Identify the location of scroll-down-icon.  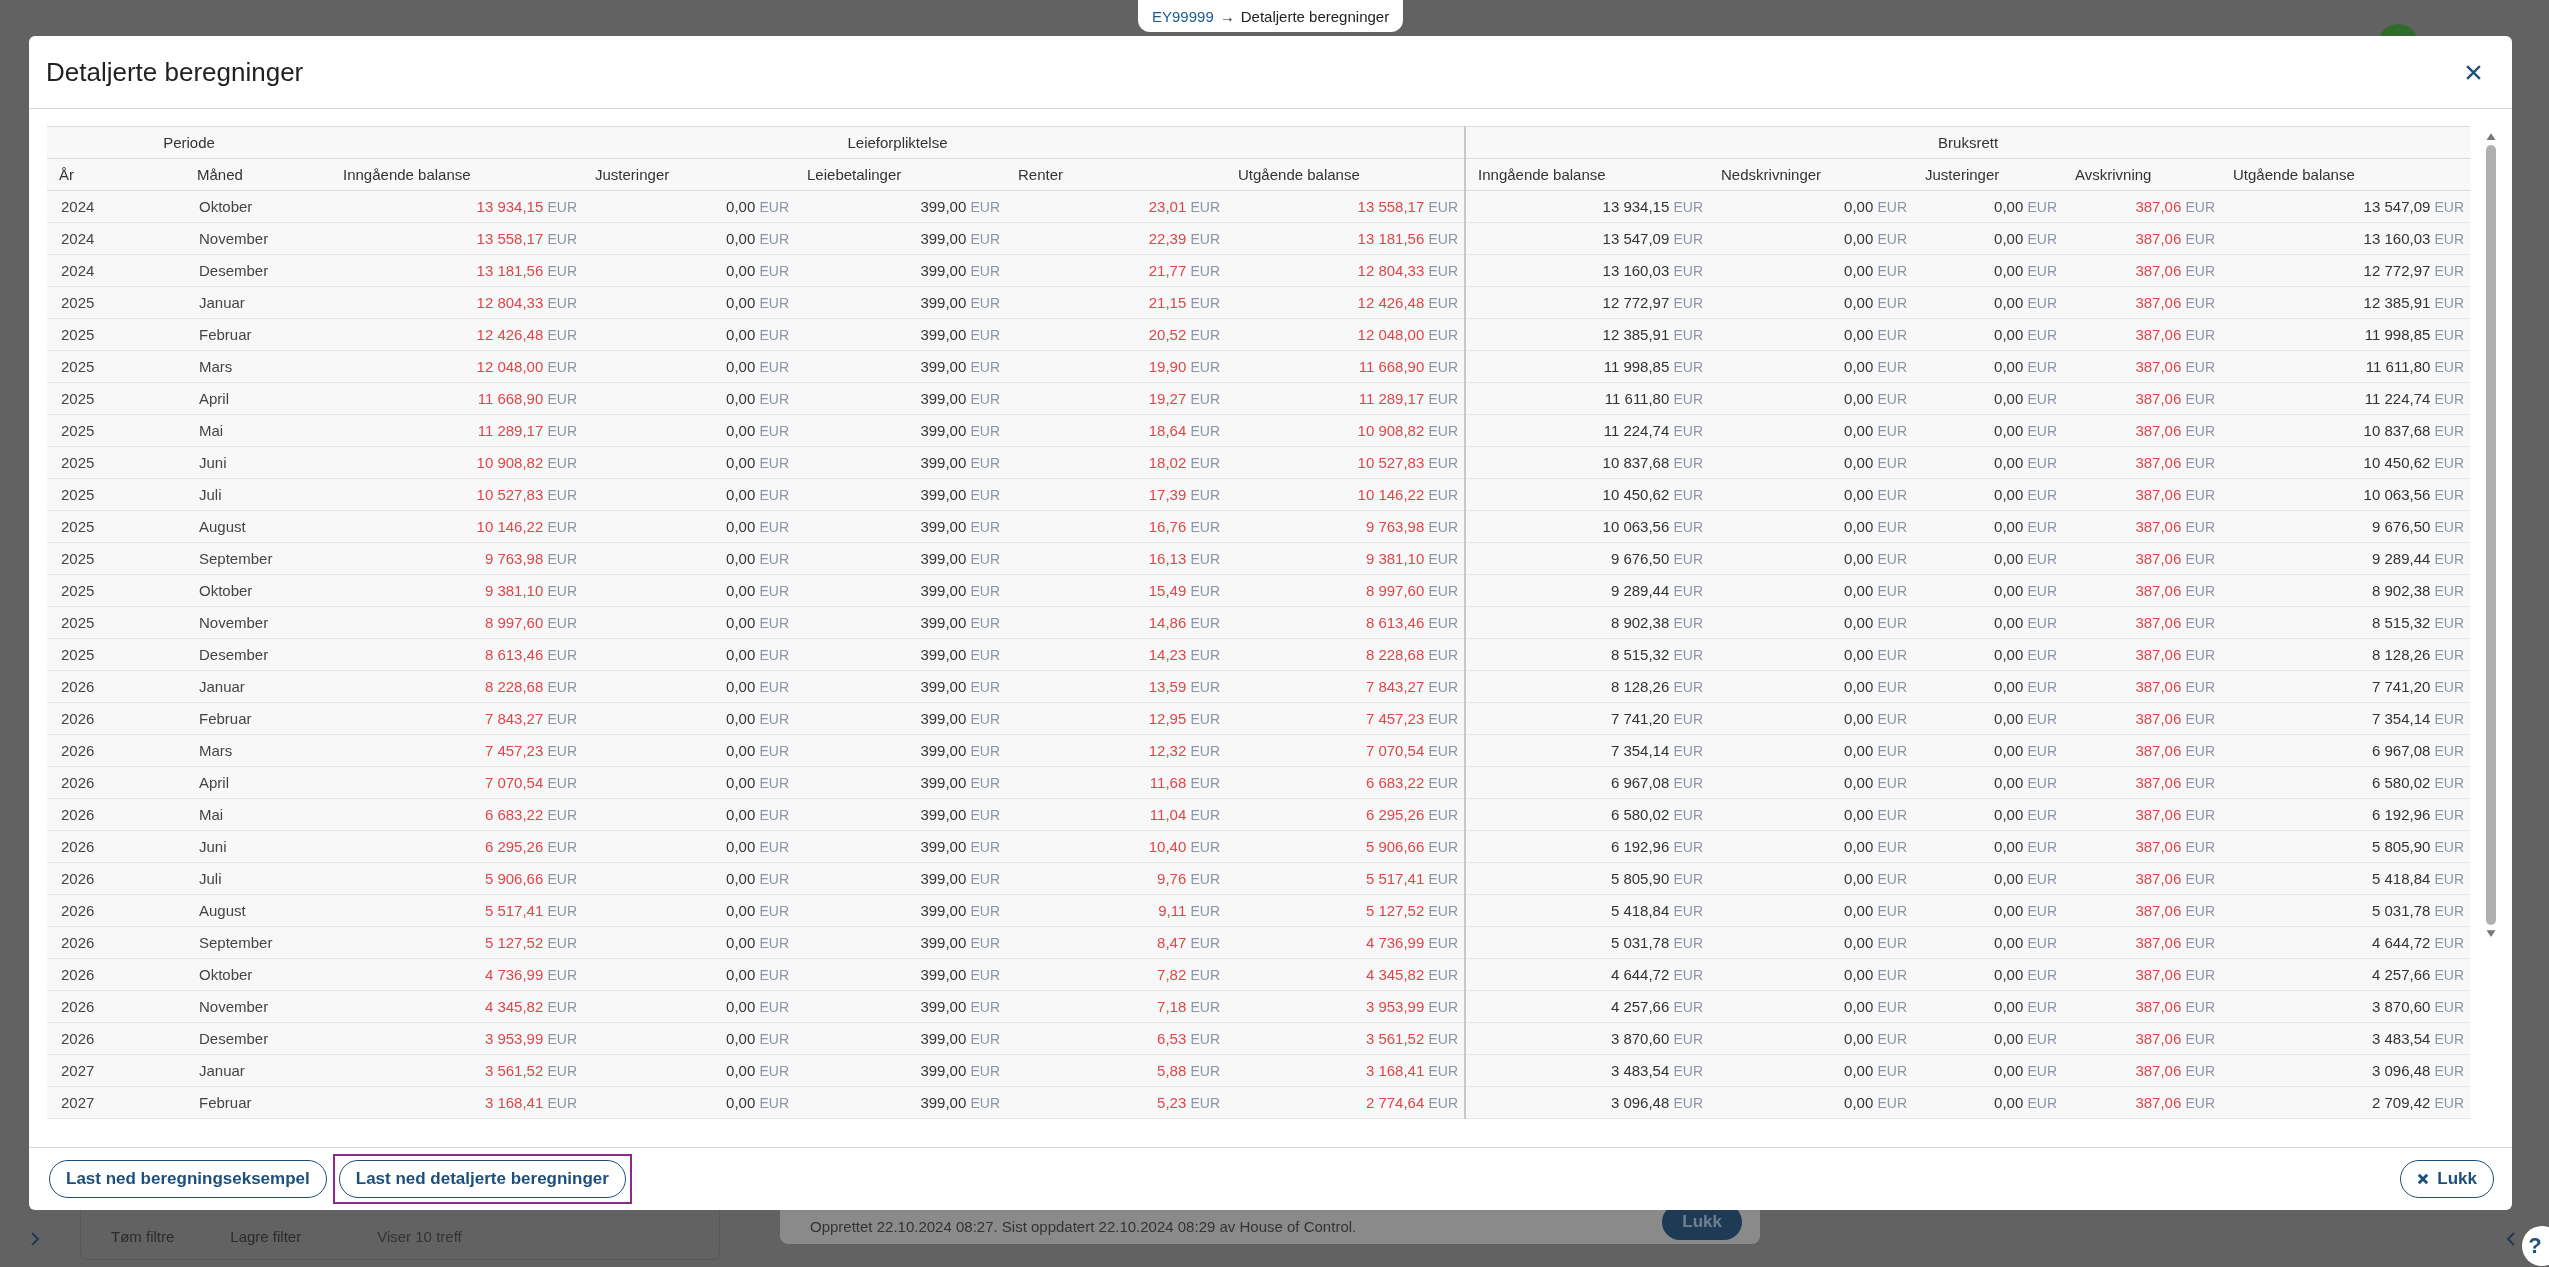
(2491, 933).